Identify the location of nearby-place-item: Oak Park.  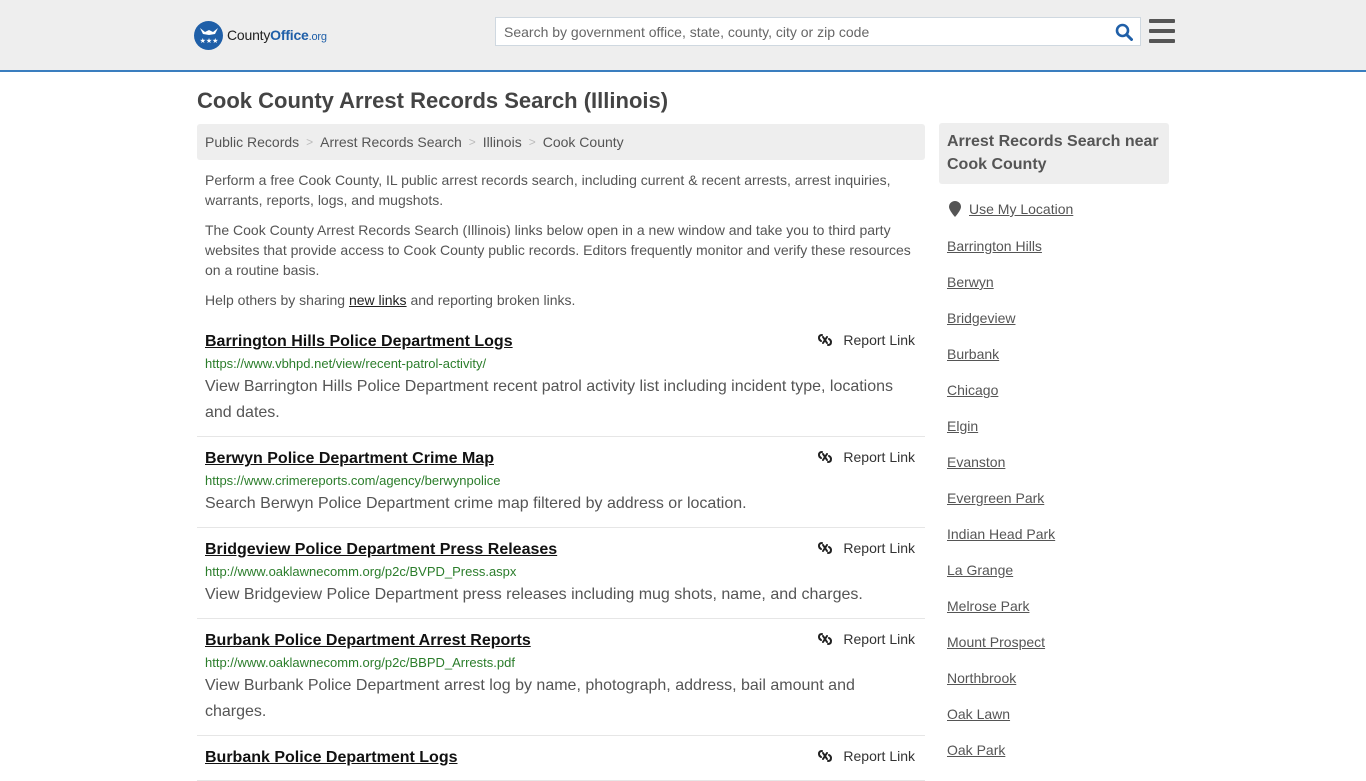
(1001, 758).